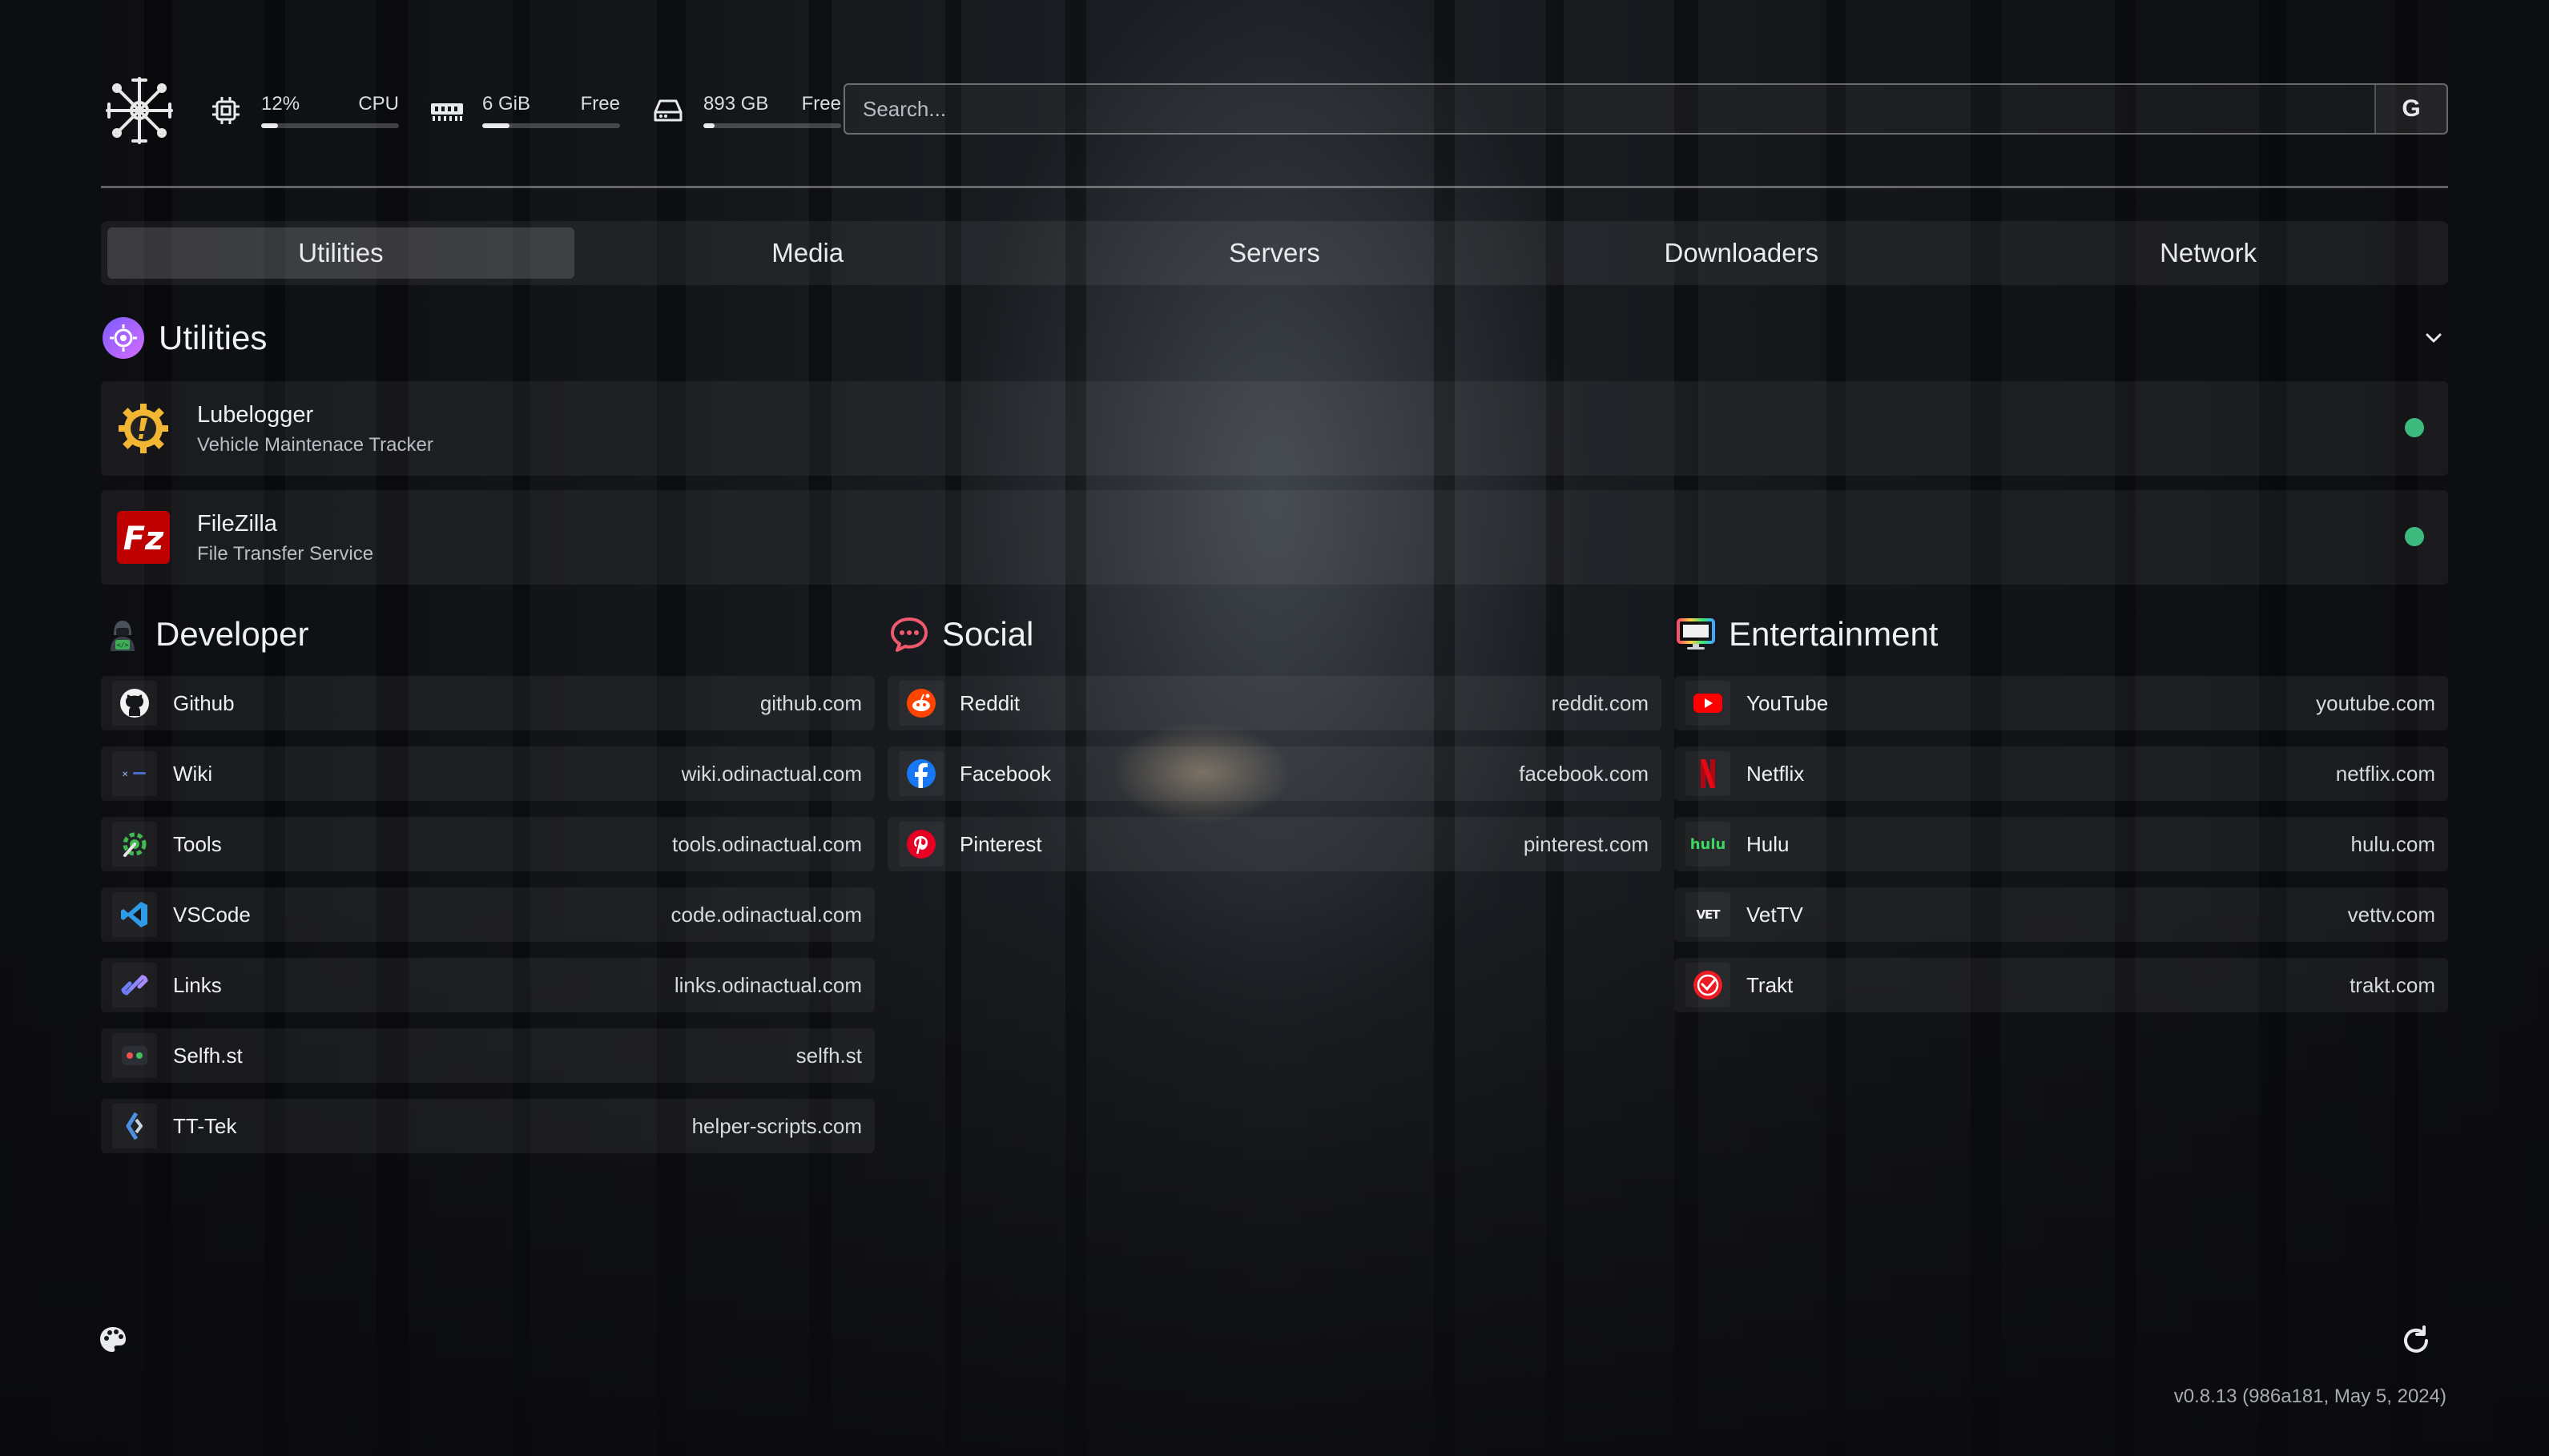 This screenshot has width=2549, height=1456. I want to click on bookmark-url: code.odinactual.com, so click(766, 914).